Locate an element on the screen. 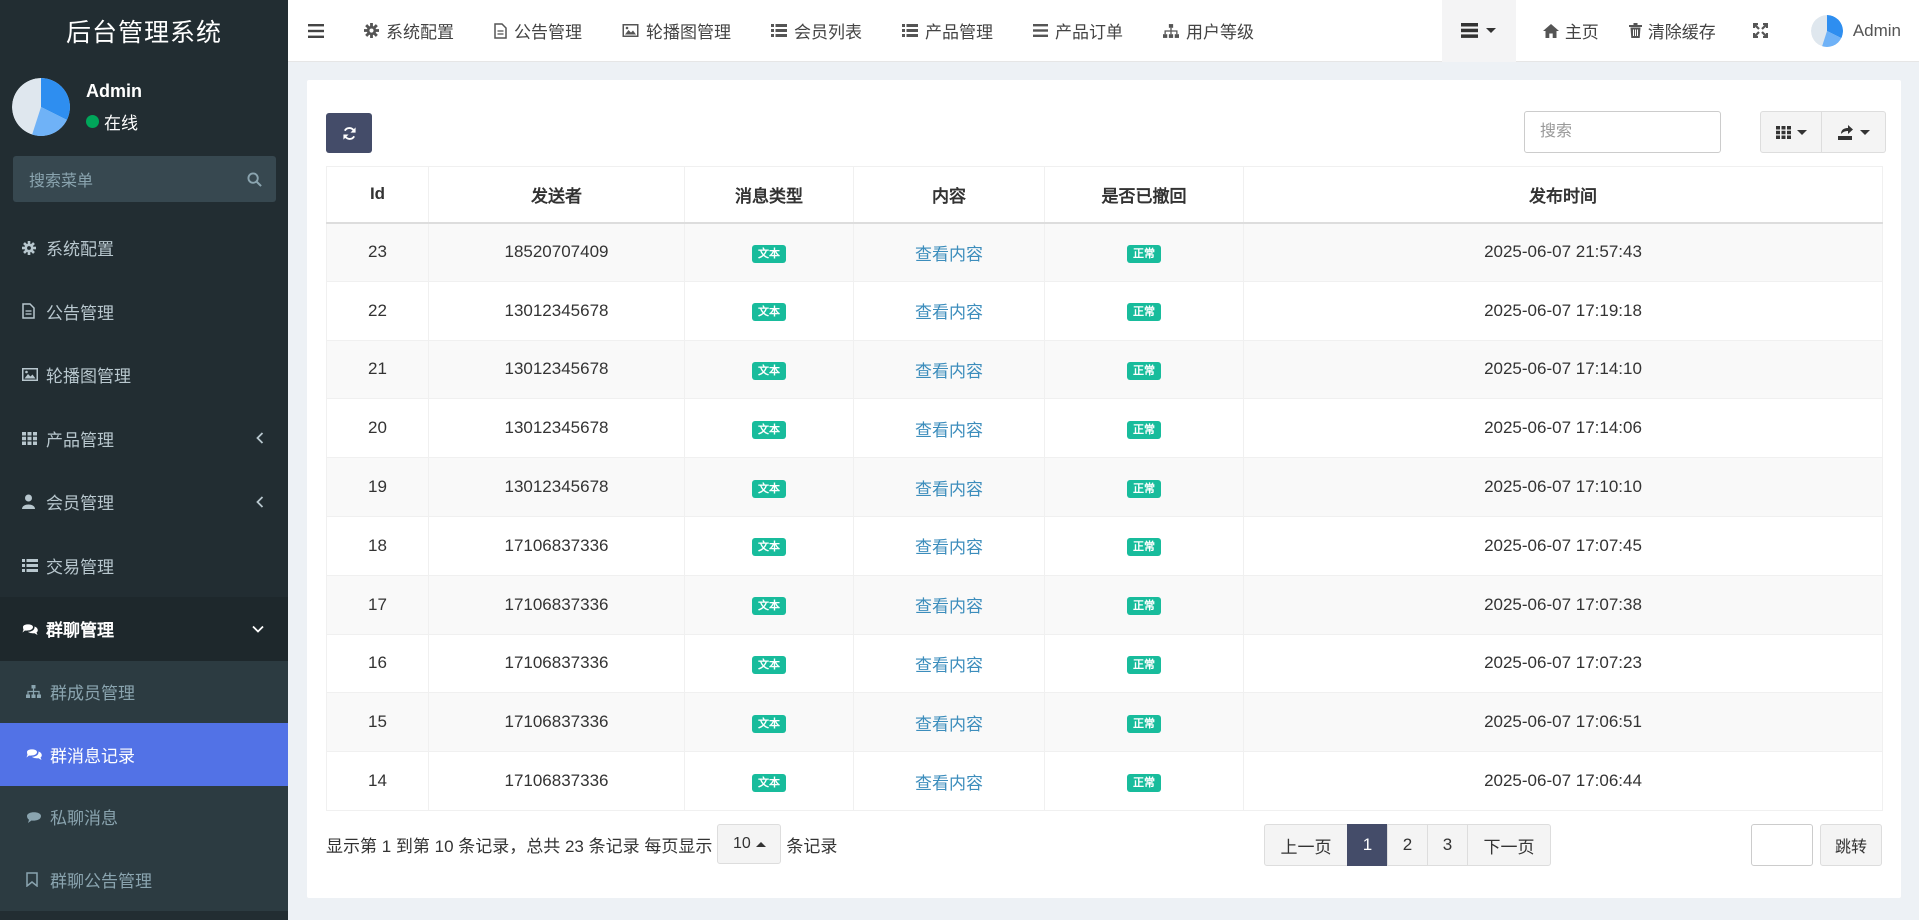 The image size is (1919, 920). page-button-3: 3 is located at coordinates (1447, 845).